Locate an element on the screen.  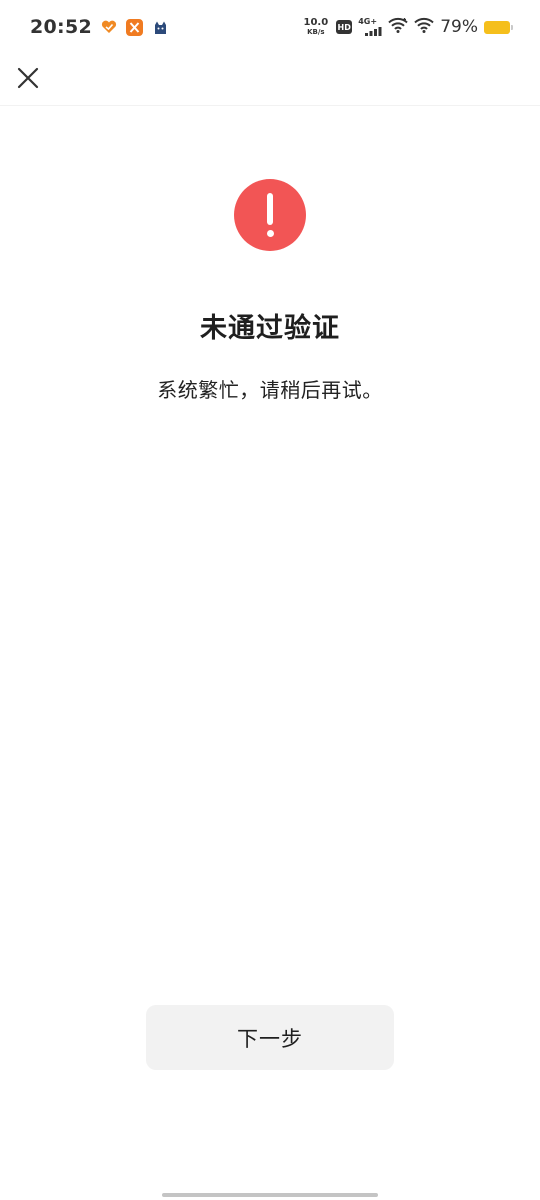
status-bar: 20:52 10.0 KB/s HD 4G+ 79% is located at coordinates (270, 27).